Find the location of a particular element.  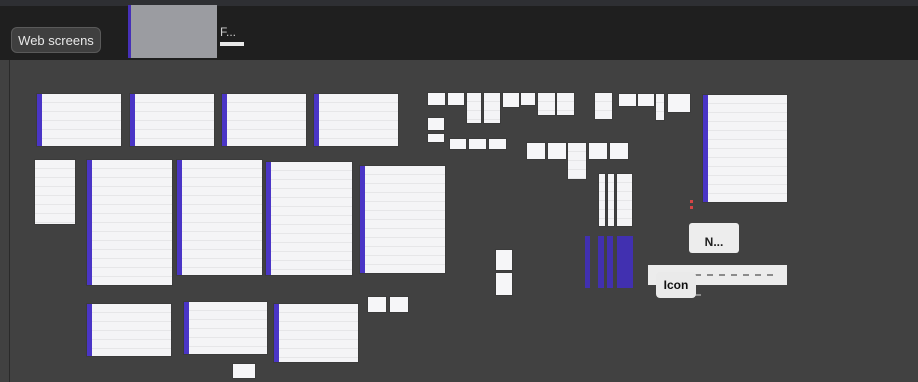

web-screens-tab: Web screens is located at coordinates (56, 40).